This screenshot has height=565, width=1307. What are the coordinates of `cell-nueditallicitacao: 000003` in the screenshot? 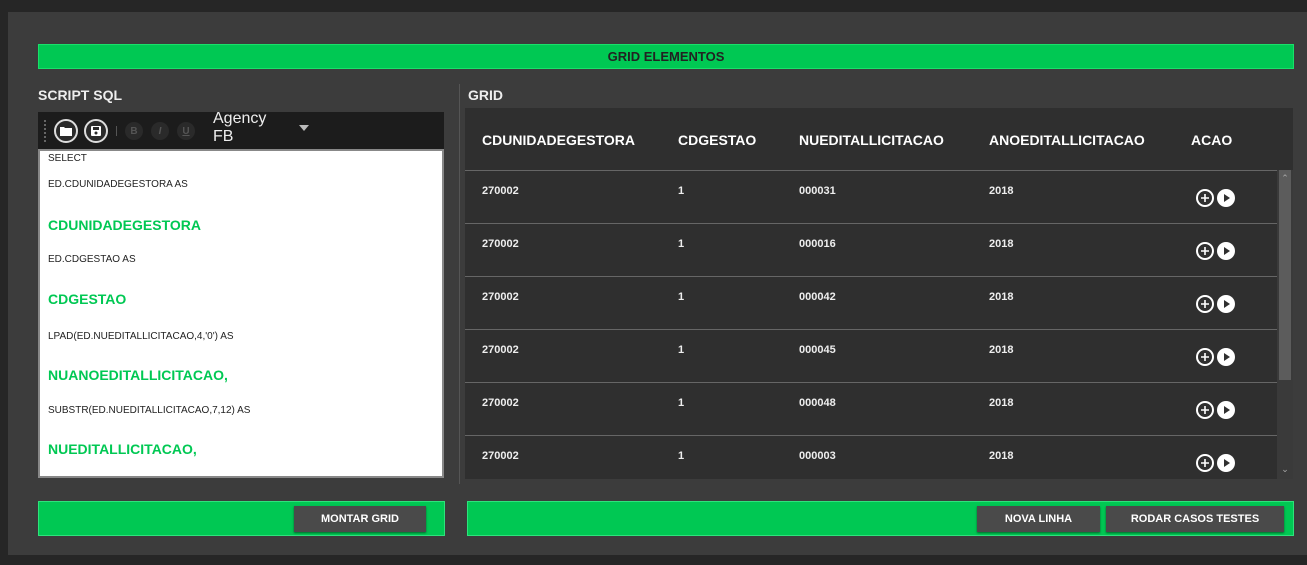 It's located at (817, 456).